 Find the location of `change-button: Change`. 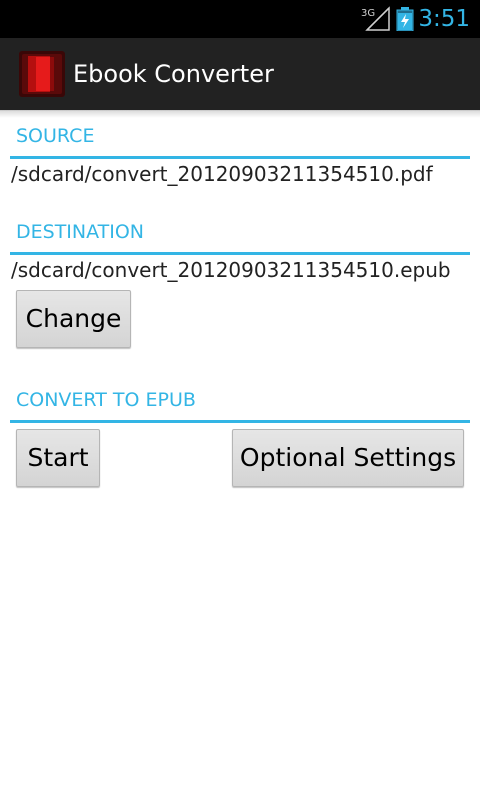

change-button: Change is located at coordinates (73, 319).